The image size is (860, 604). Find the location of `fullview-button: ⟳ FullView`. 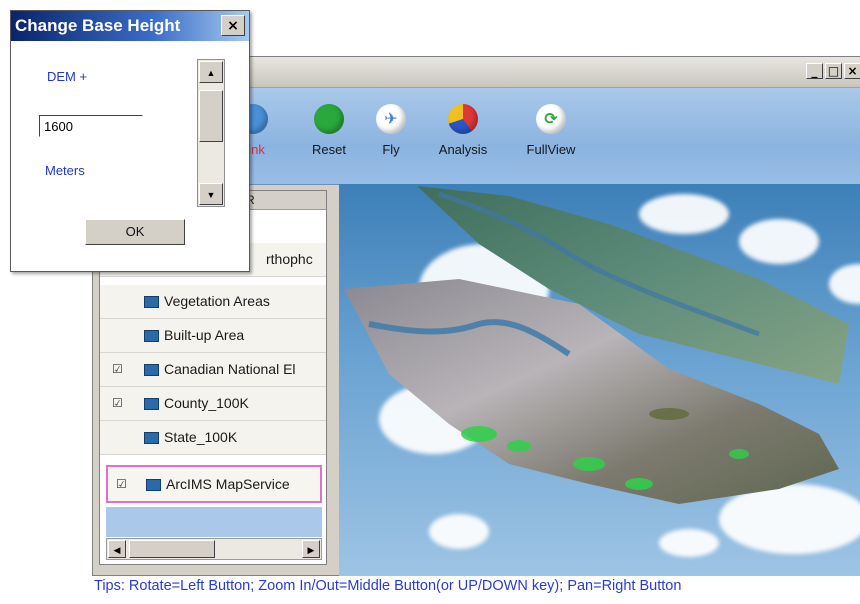

fullview-button: ⟳ FullView is located at coordinates (551, 130).